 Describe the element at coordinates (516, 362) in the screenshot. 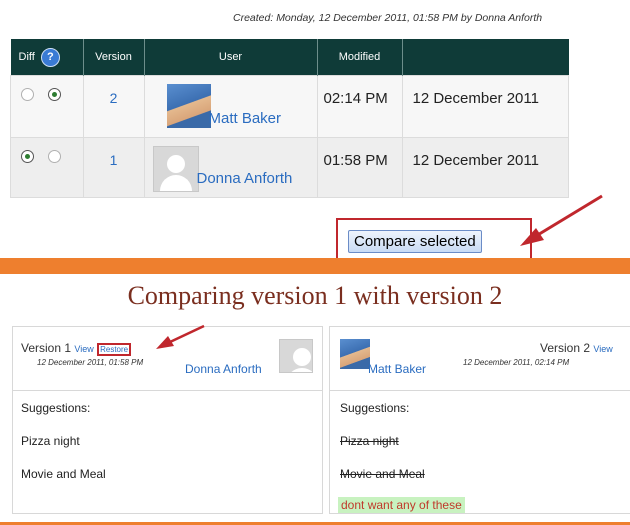

I see `version-2-timestamp: 12 December 2011, 02:14 PM` at that location.